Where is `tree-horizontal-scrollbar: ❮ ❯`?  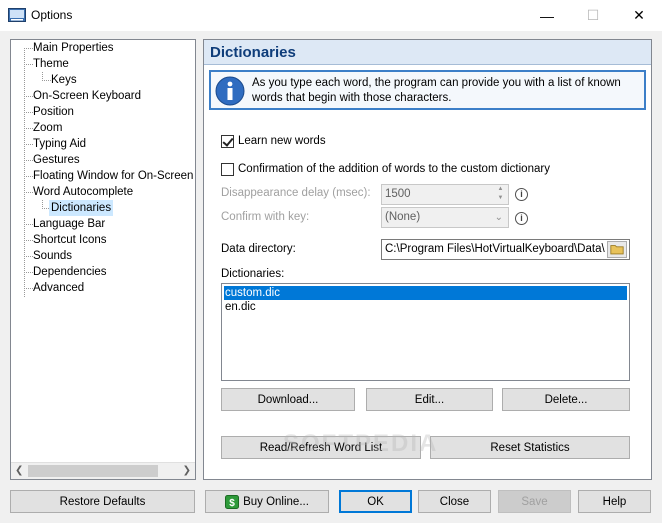 tree-horizontal-scrollbar: ❮ ❯ is located at coordinates (103, 470).